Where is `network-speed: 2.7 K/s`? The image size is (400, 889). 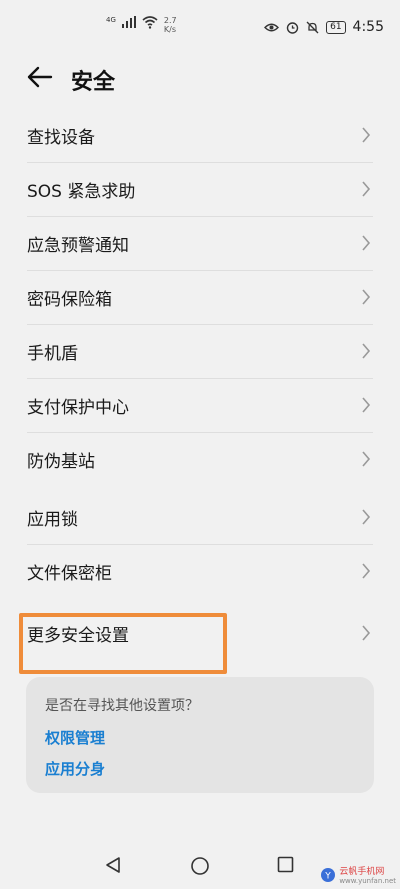 network-speed: 2.7 K/s is located at coordinates (170, 25).